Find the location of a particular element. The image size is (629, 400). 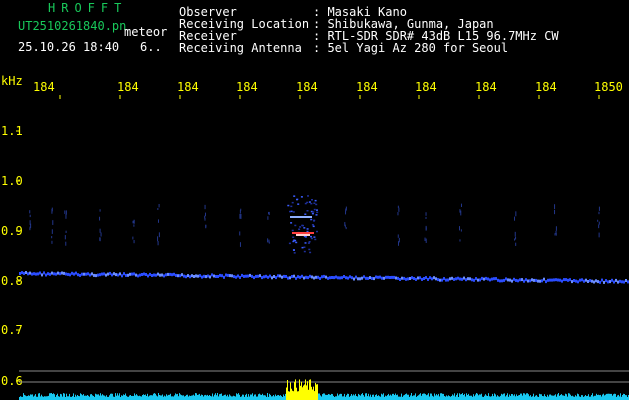

x-axis-ticks is located at coordinates (329, 97).